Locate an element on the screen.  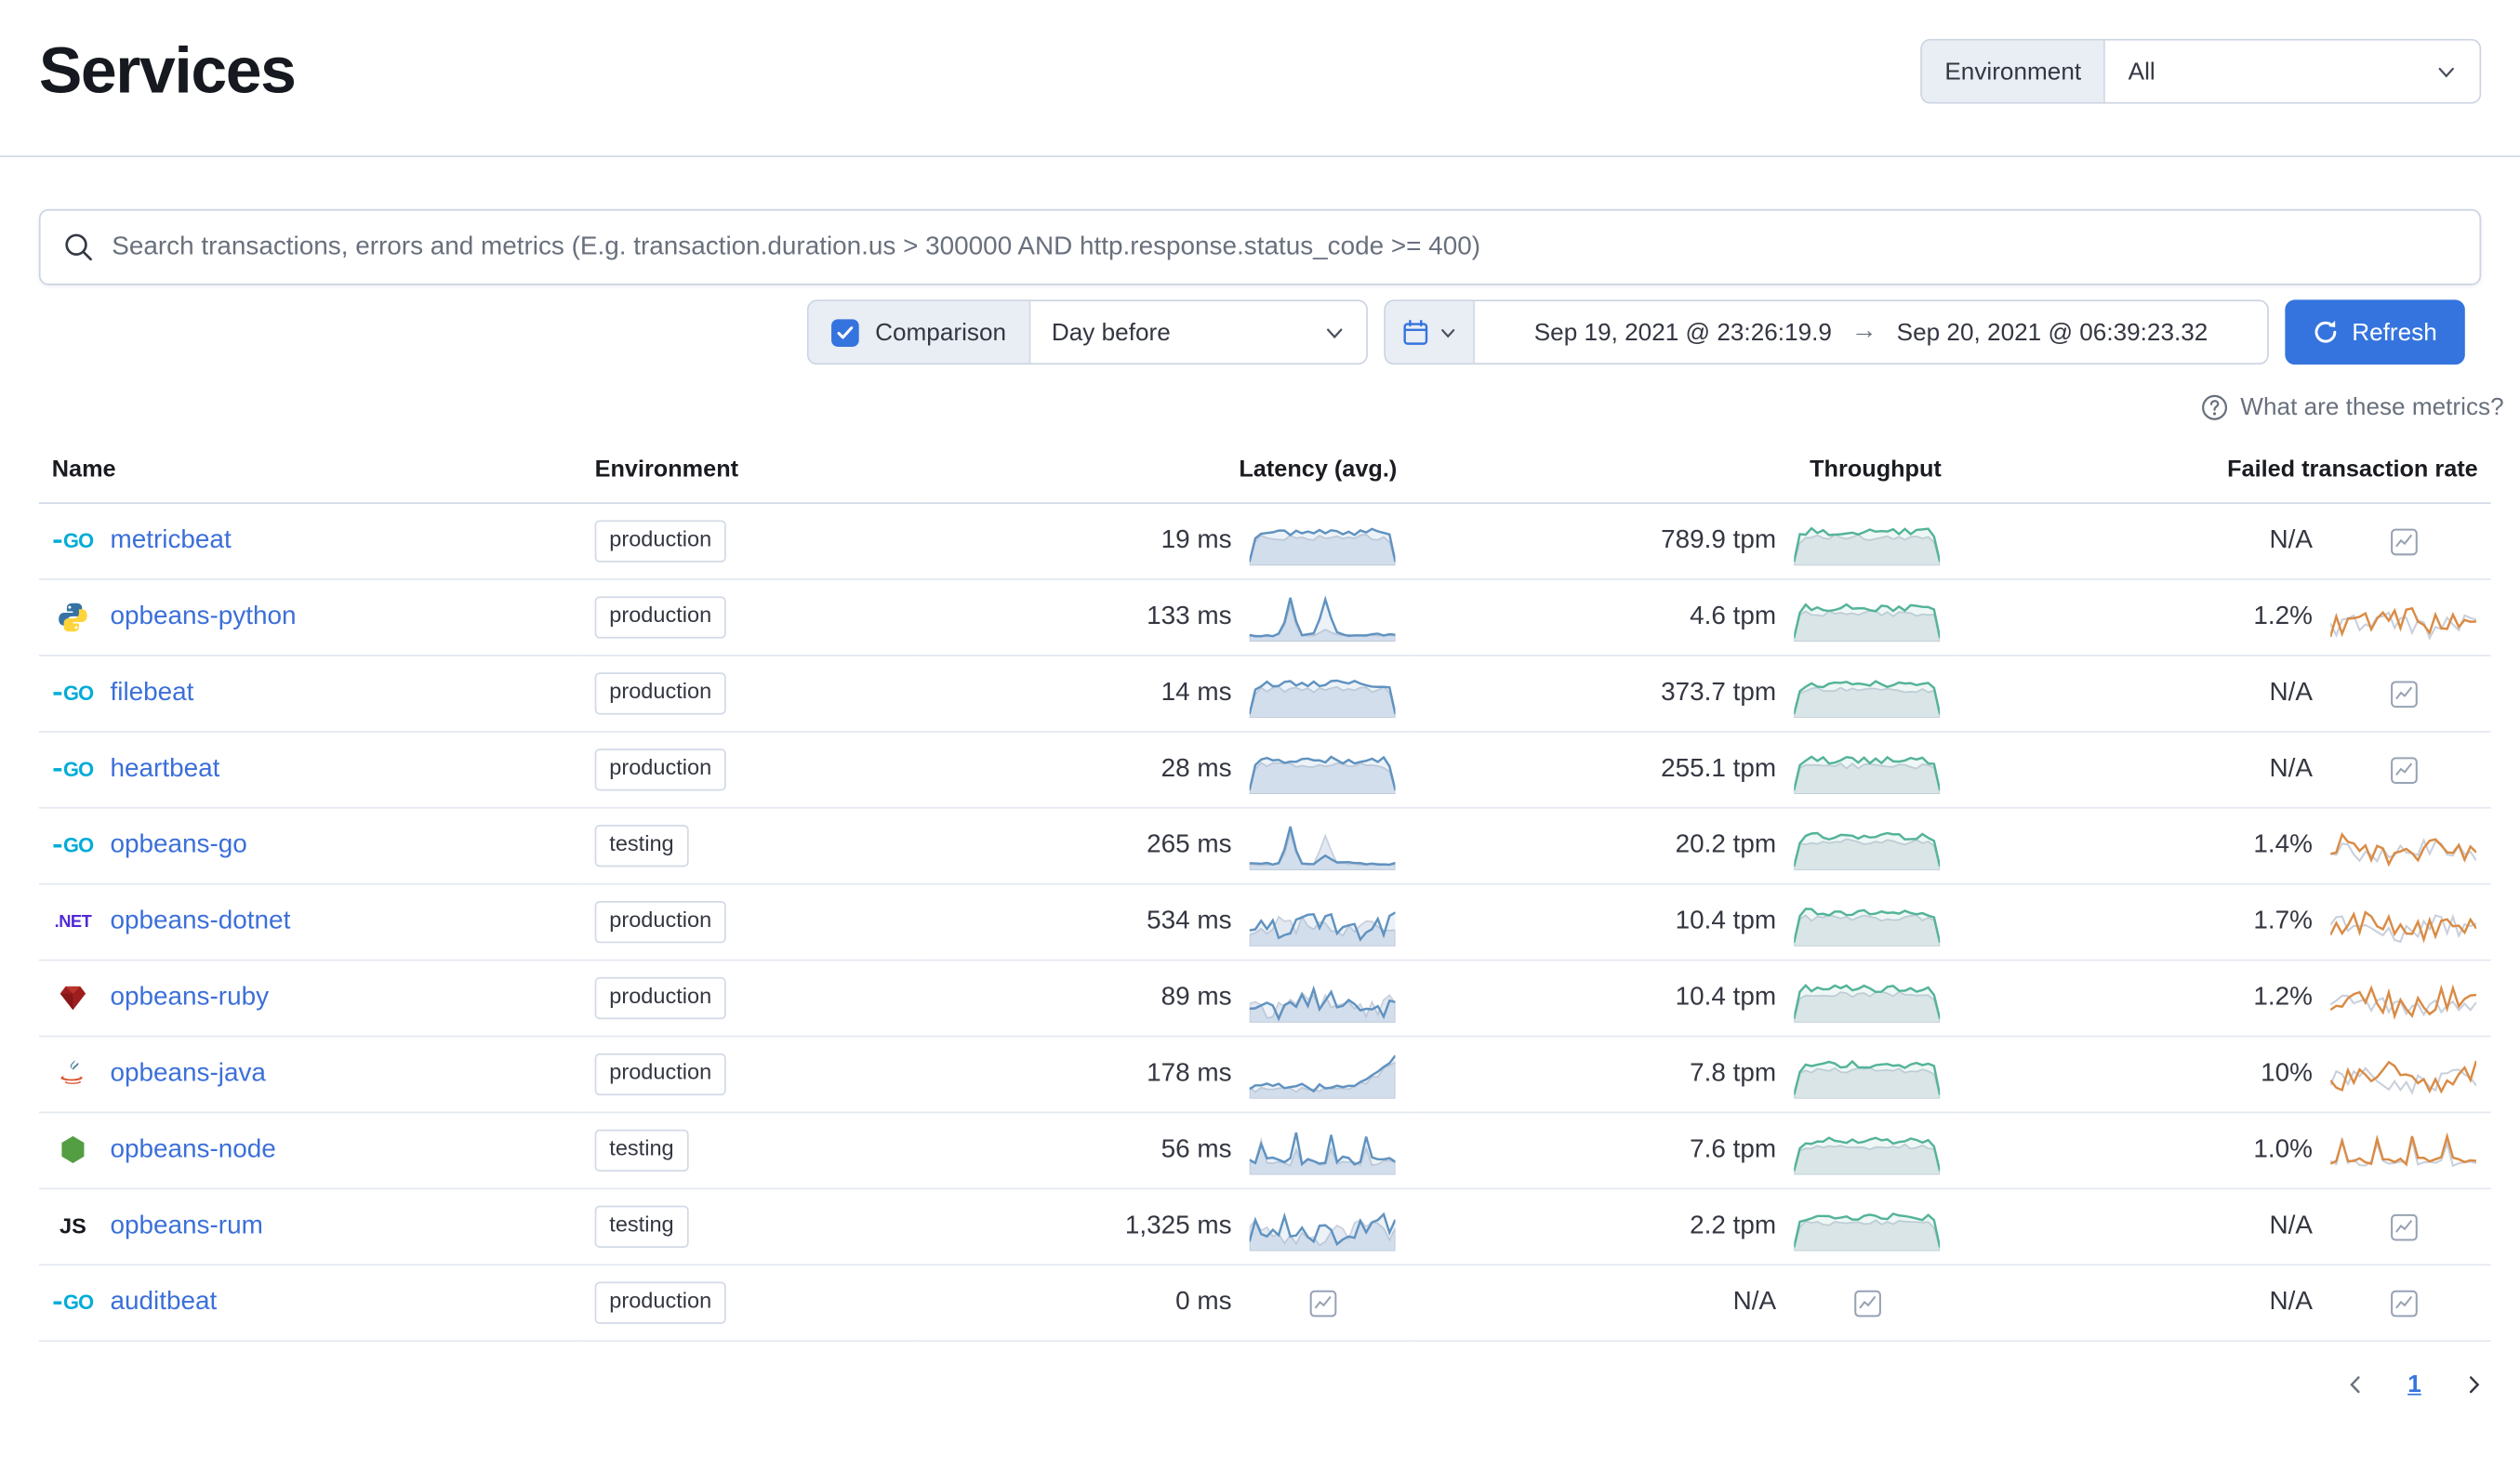
chevron-right-icon is located at coordinates (2474, 1385).